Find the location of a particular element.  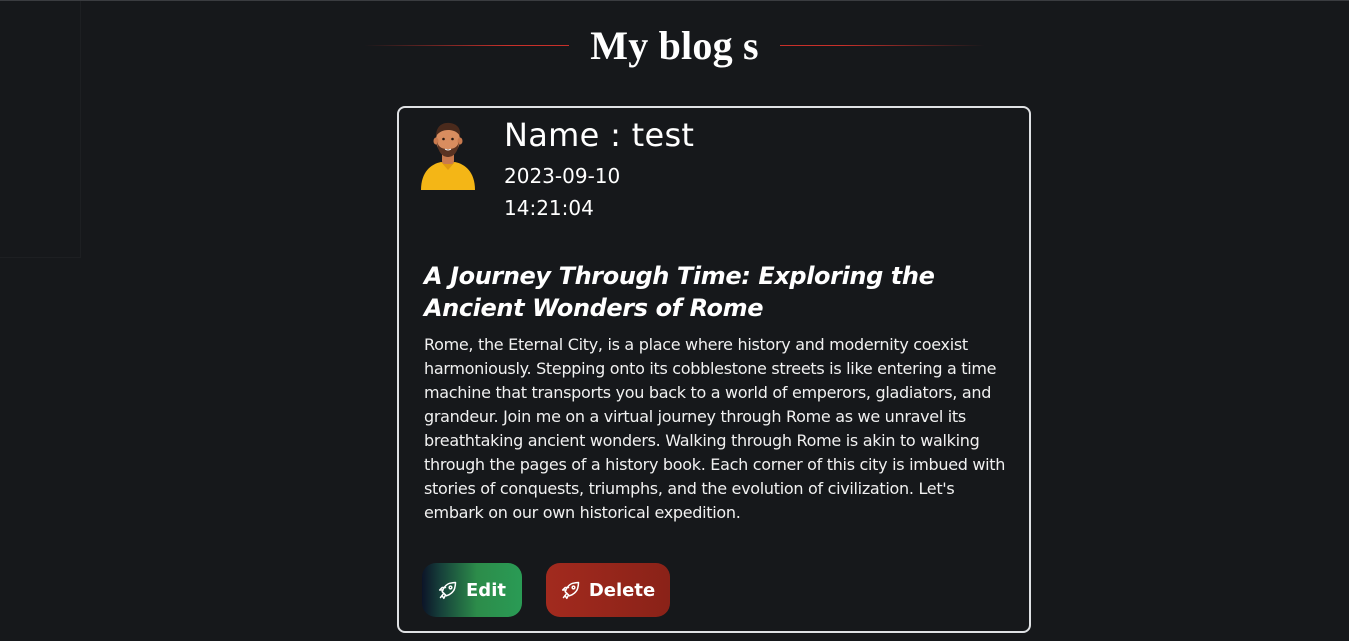

author-name: Name : test is located at coordinates (599, 135).